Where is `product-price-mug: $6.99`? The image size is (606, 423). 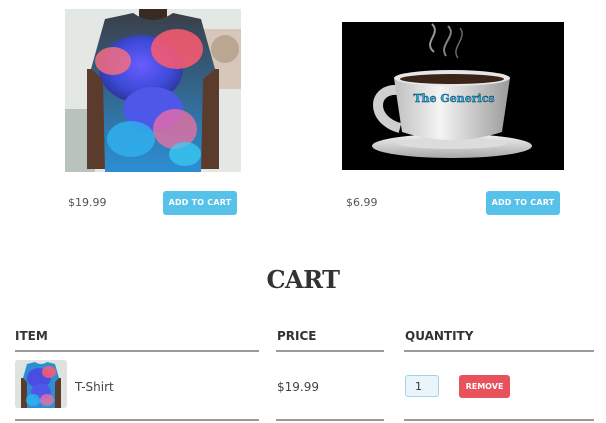
product-price-mug: $6.99 is located at coordinates (362, 202).